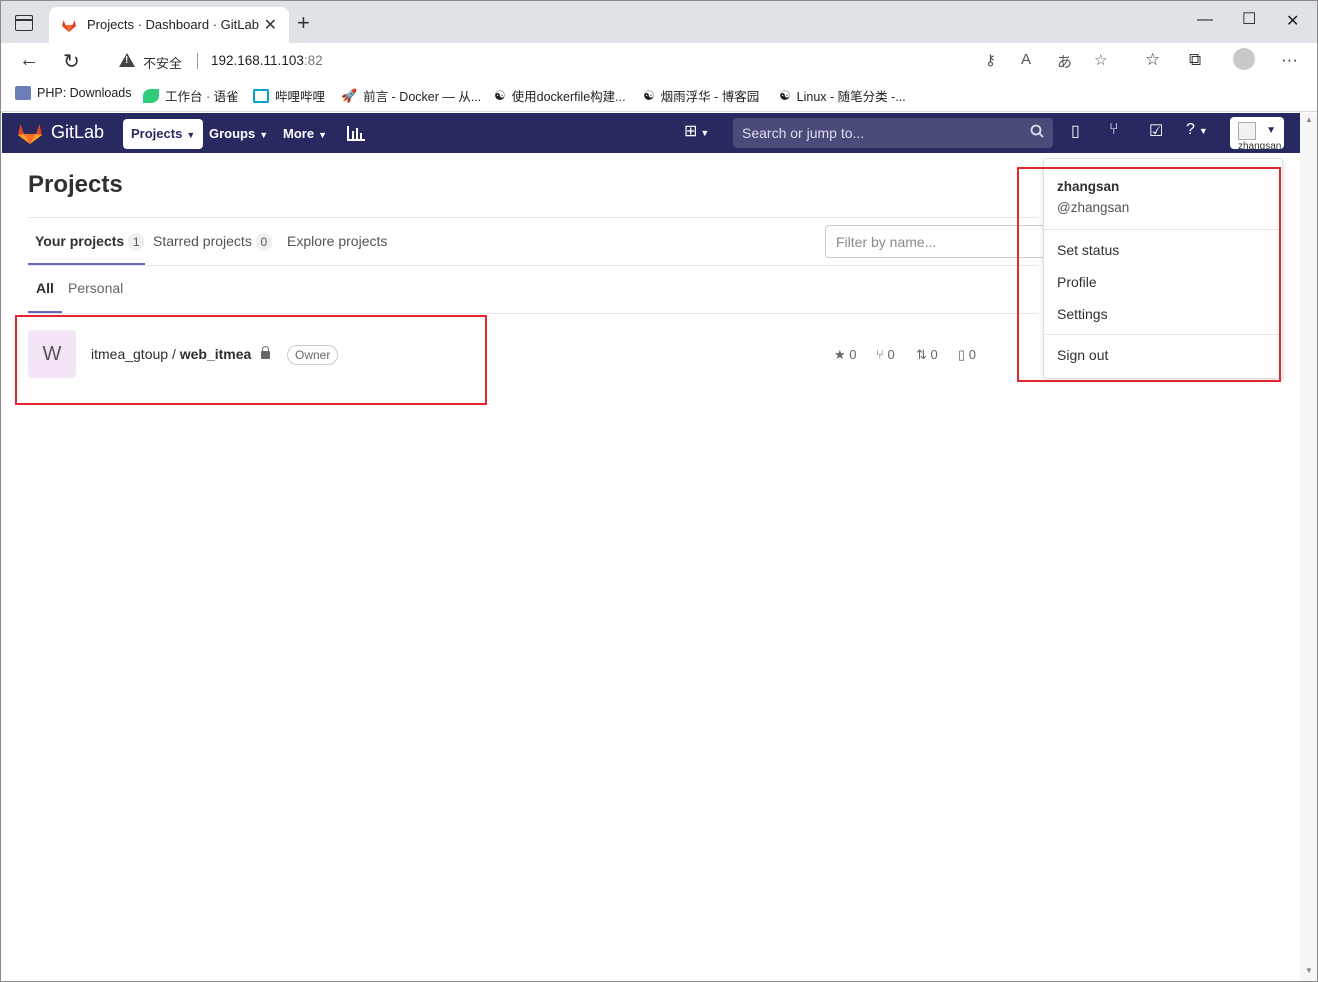  What do you see at coordinates (202, 241) in the screenshot?
I see `tab-label: Starred projects` at bounding box center [202, 241].